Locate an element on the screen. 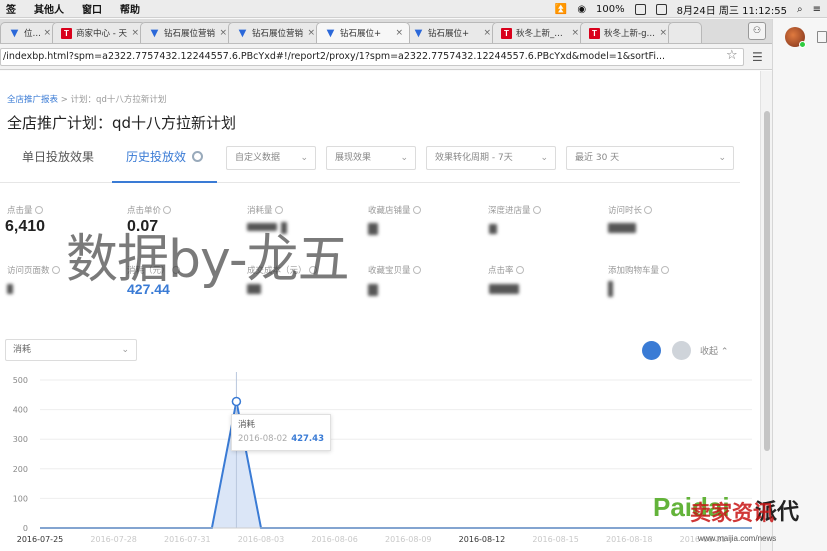  breadcrumb-link: 全店推广报表 is located at coordinates (32, 100).